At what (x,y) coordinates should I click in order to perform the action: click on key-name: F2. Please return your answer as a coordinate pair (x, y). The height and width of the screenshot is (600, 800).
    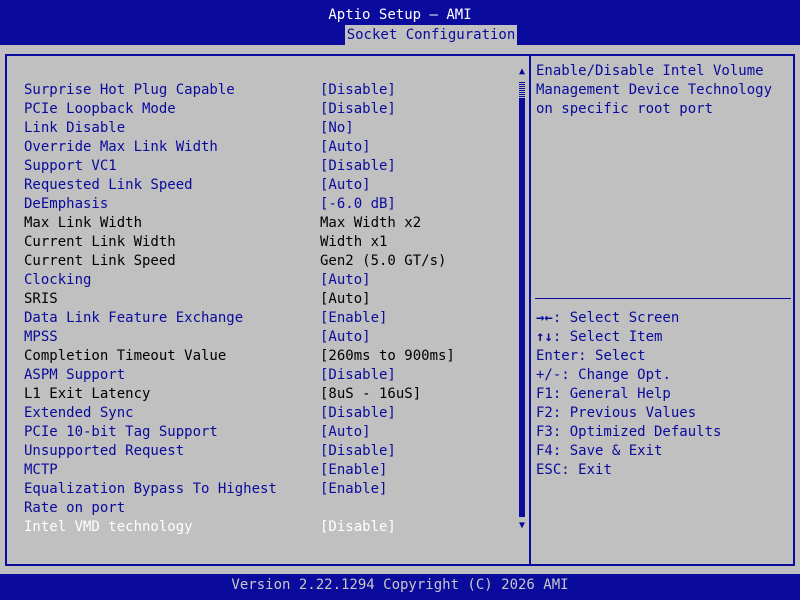
    Looking at the image, I should click on (544, 413).